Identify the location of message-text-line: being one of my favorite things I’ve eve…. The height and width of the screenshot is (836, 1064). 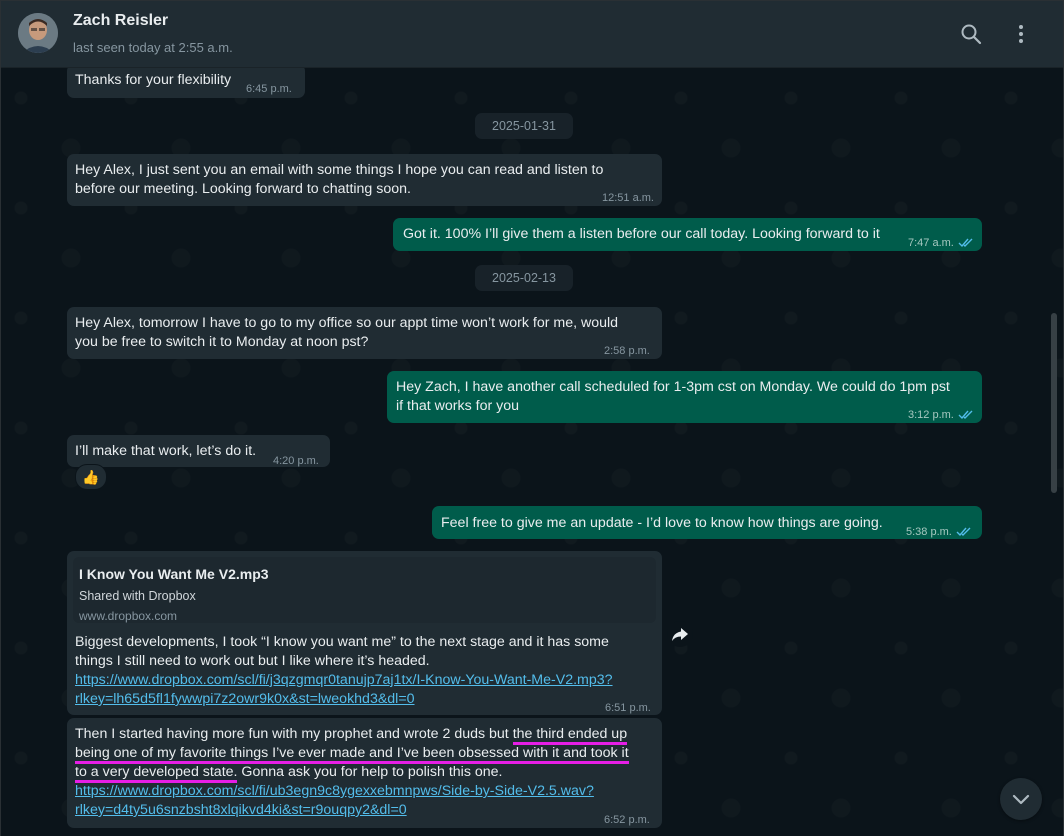
(352, 754).